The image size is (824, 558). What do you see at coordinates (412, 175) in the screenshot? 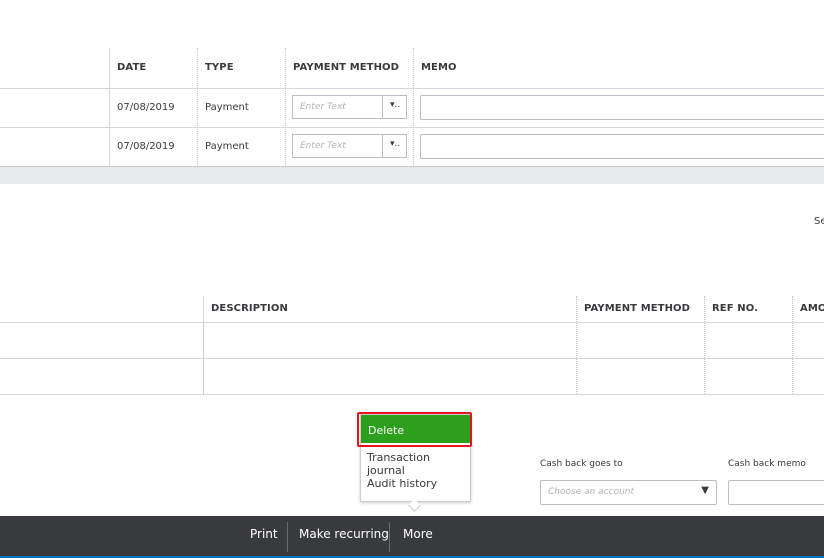
I see `horizontal-scrollbar` at bounding box center [412, 175].